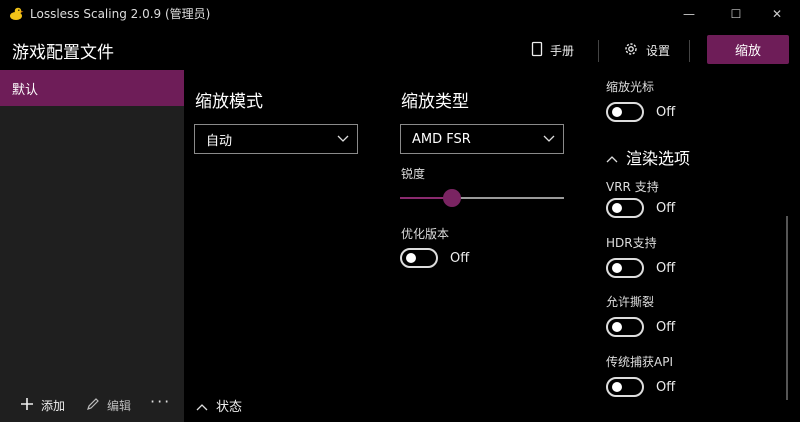 This screenshot has height=422, width=800. Describe the element at coordinates (658, 158) in the screenshot. I see `render-options-title: 渲染选项` at that location.